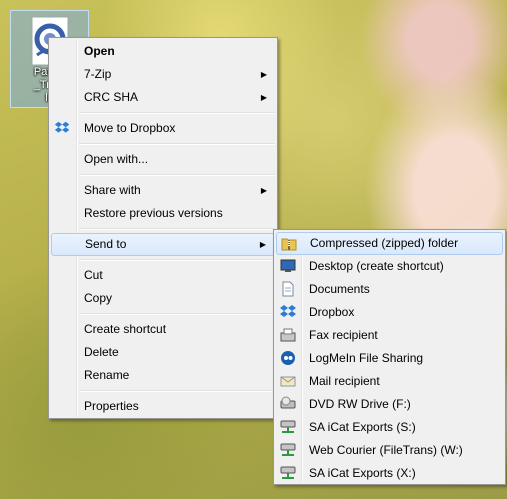  I want to click on sendto-mail-recipient: Mail recipient, so click(389, 381).